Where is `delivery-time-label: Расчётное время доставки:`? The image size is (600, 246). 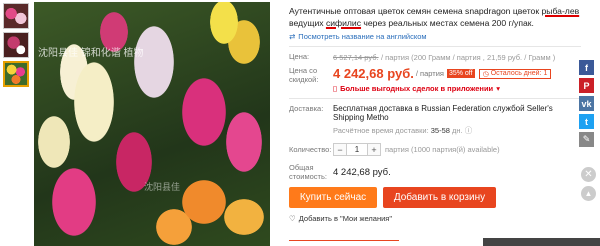 delivery-time-label: Расчётное время доставки: is located at coordinates (381, 130).